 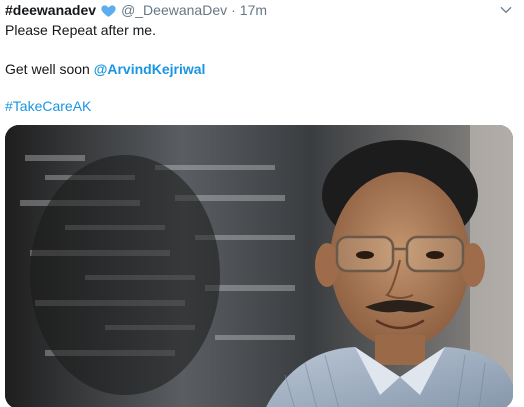 I want to click on display-name: #deewanadev, so click(x=50, y=10).